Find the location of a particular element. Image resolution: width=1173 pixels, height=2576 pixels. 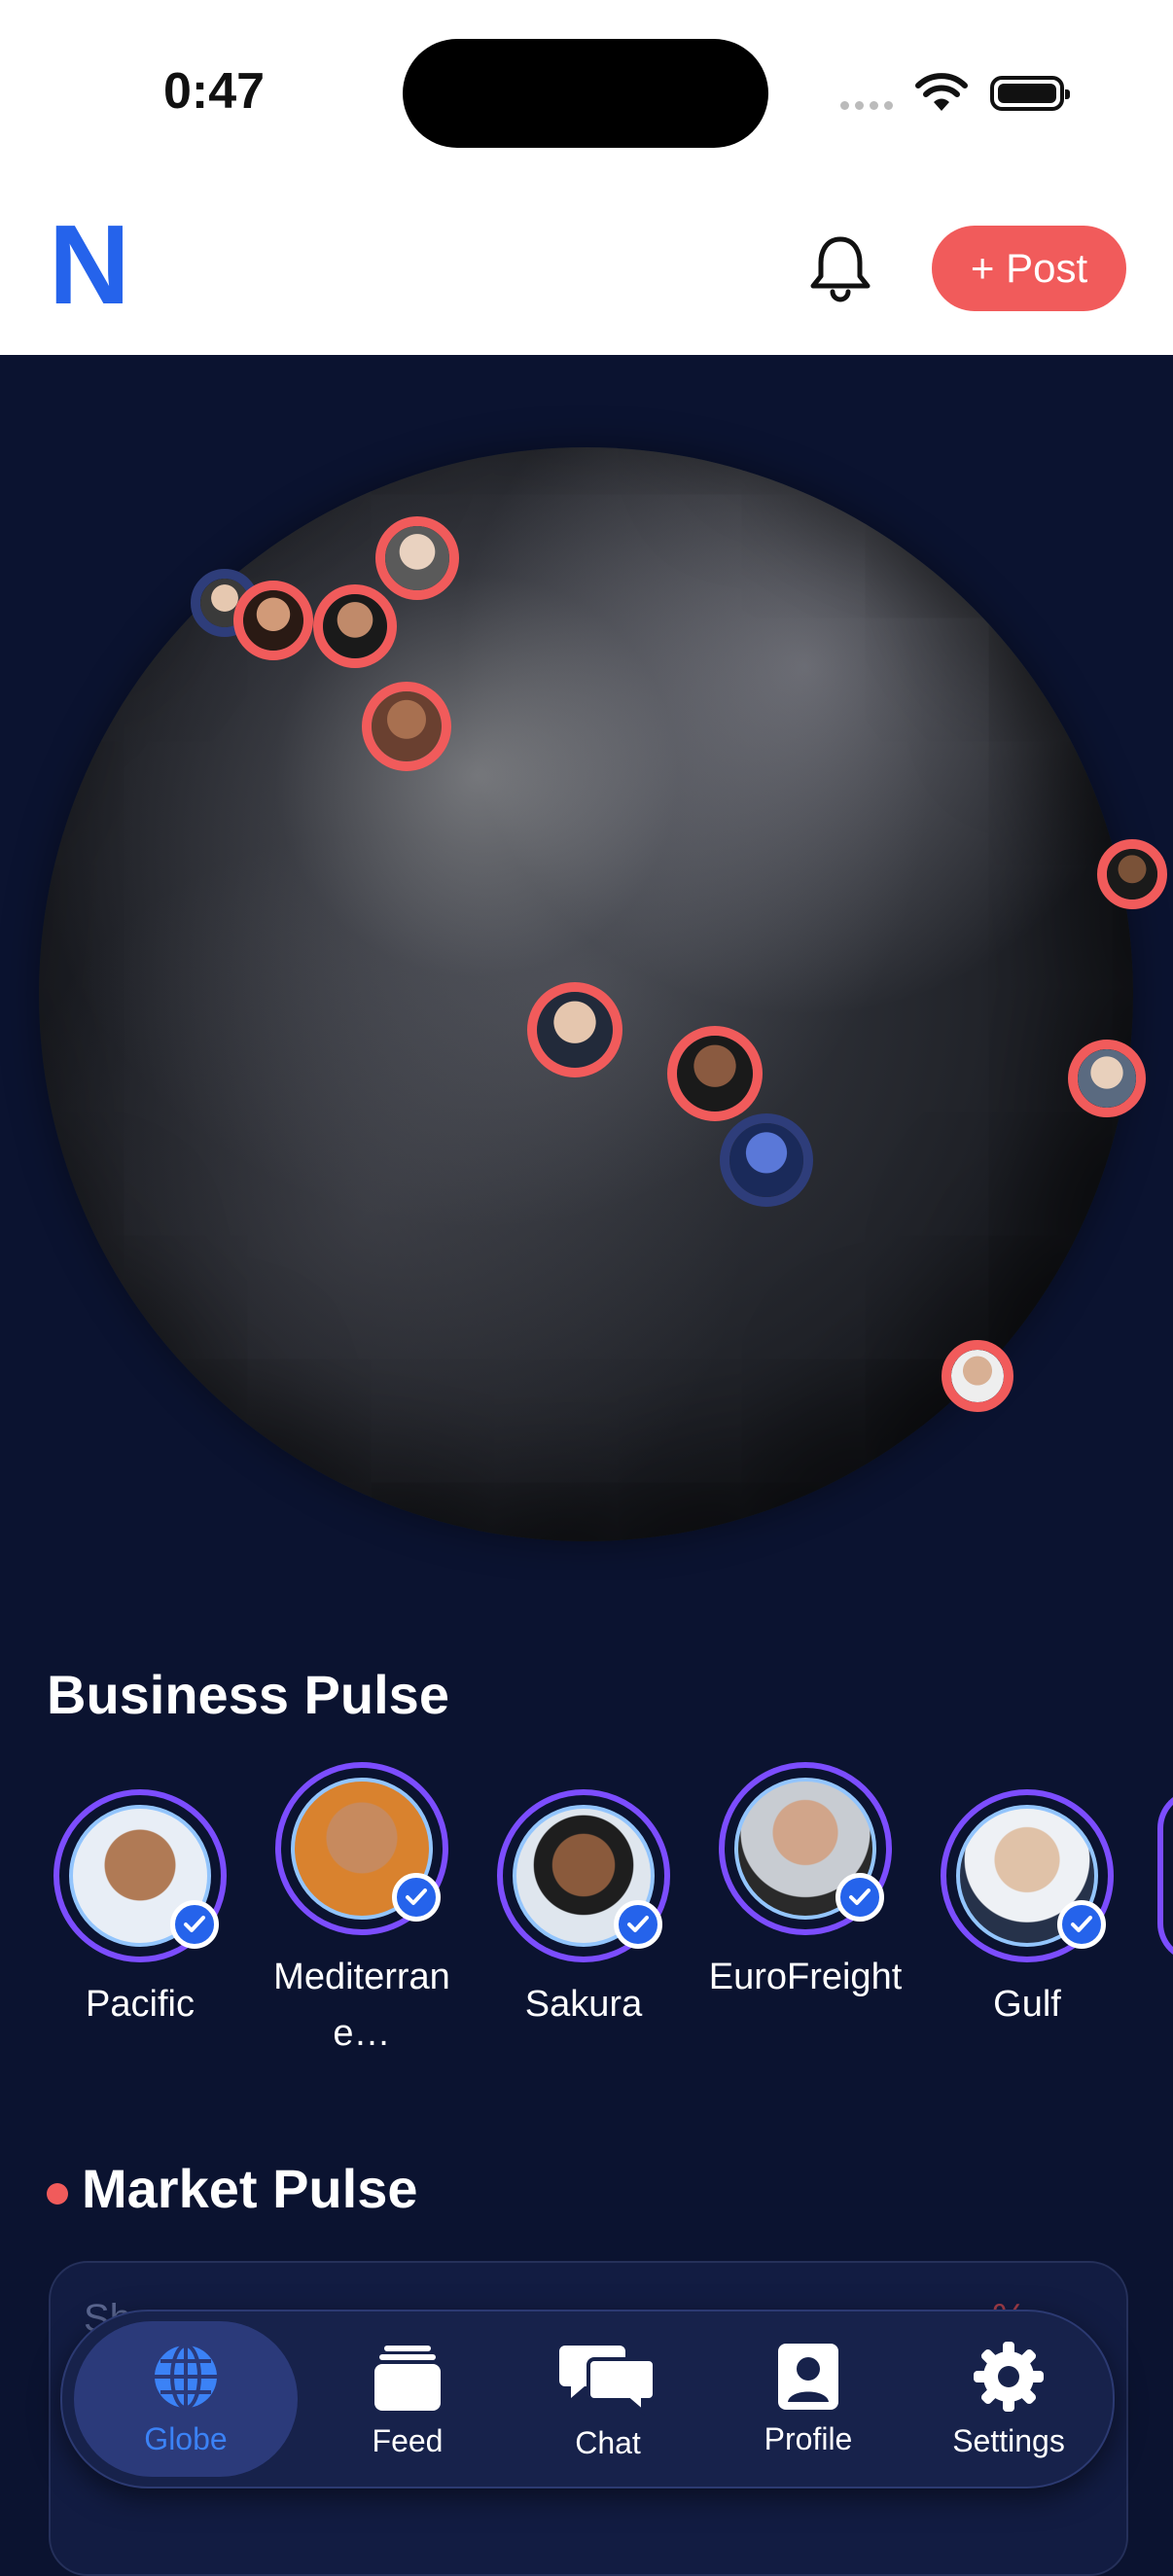

globe-icon is located at coordinates (186, 2376).